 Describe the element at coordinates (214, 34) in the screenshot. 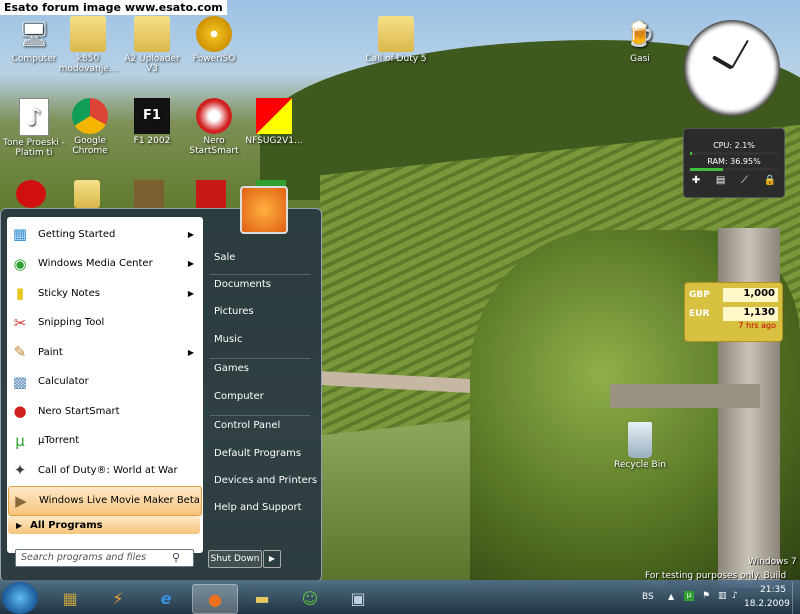

I see `disc-icon` at that location.